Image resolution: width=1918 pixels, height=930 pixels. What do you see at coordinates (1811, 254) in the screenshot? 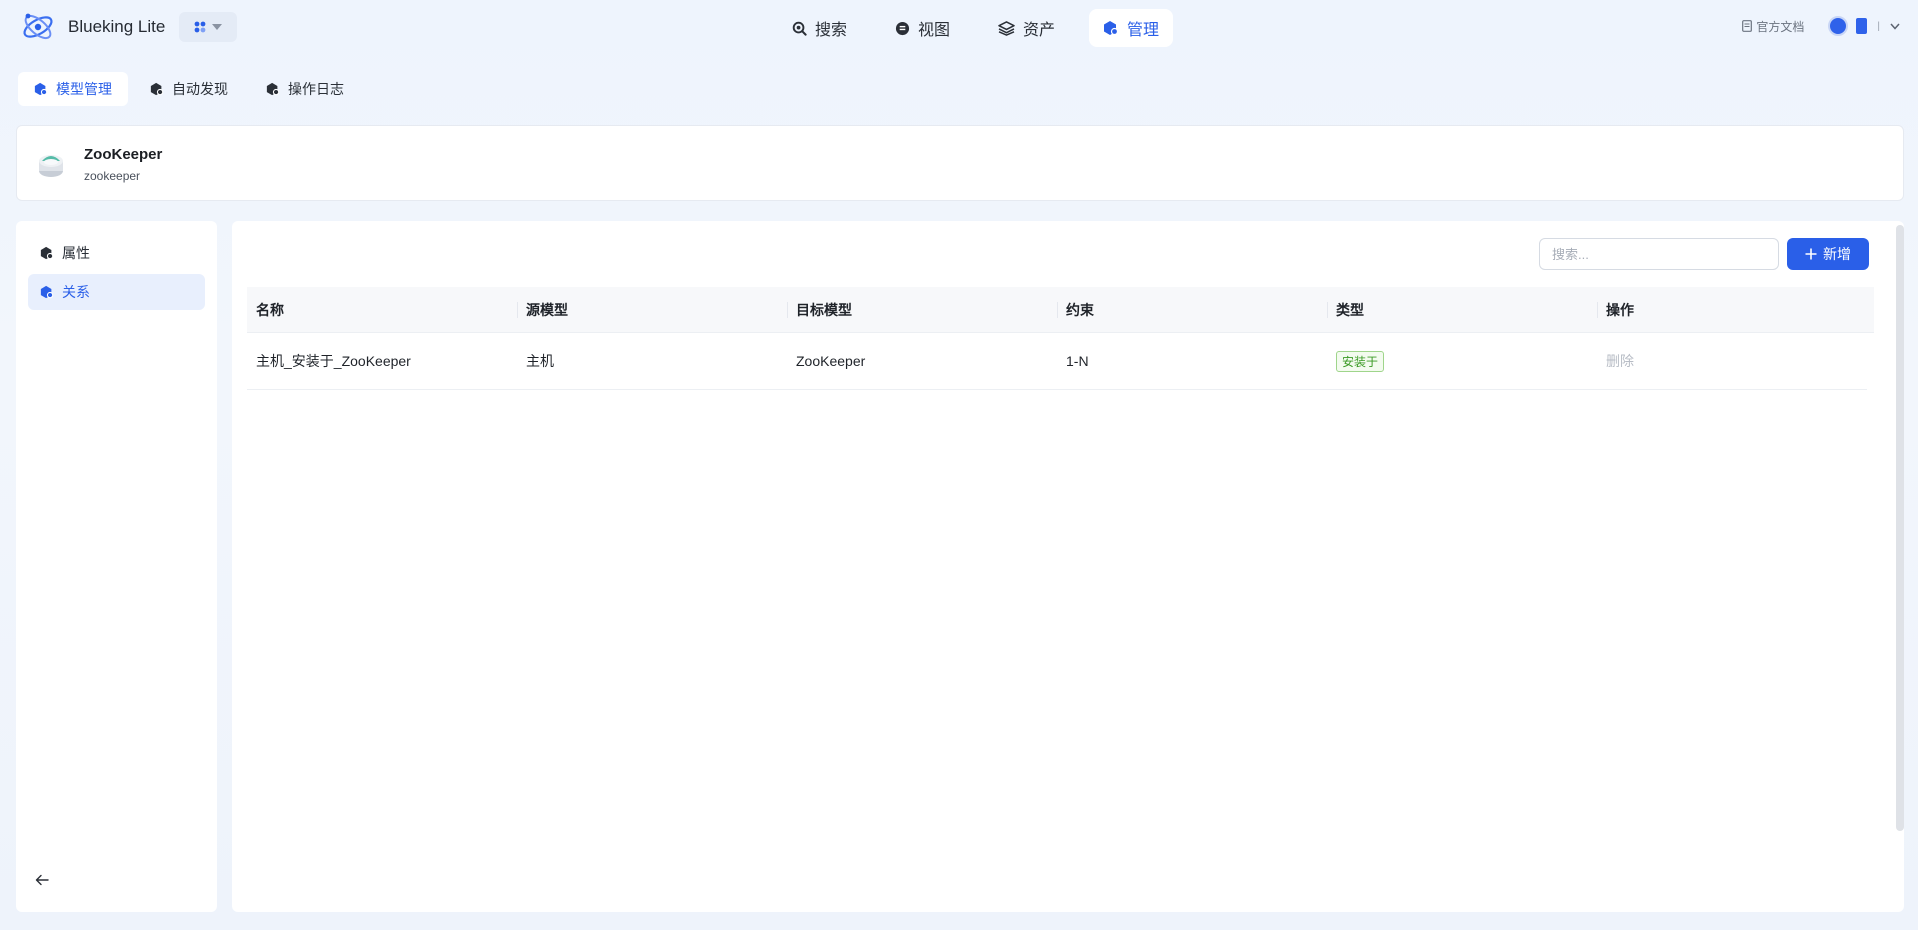
I see `plus-icon` at bounding box center [1811, 254].